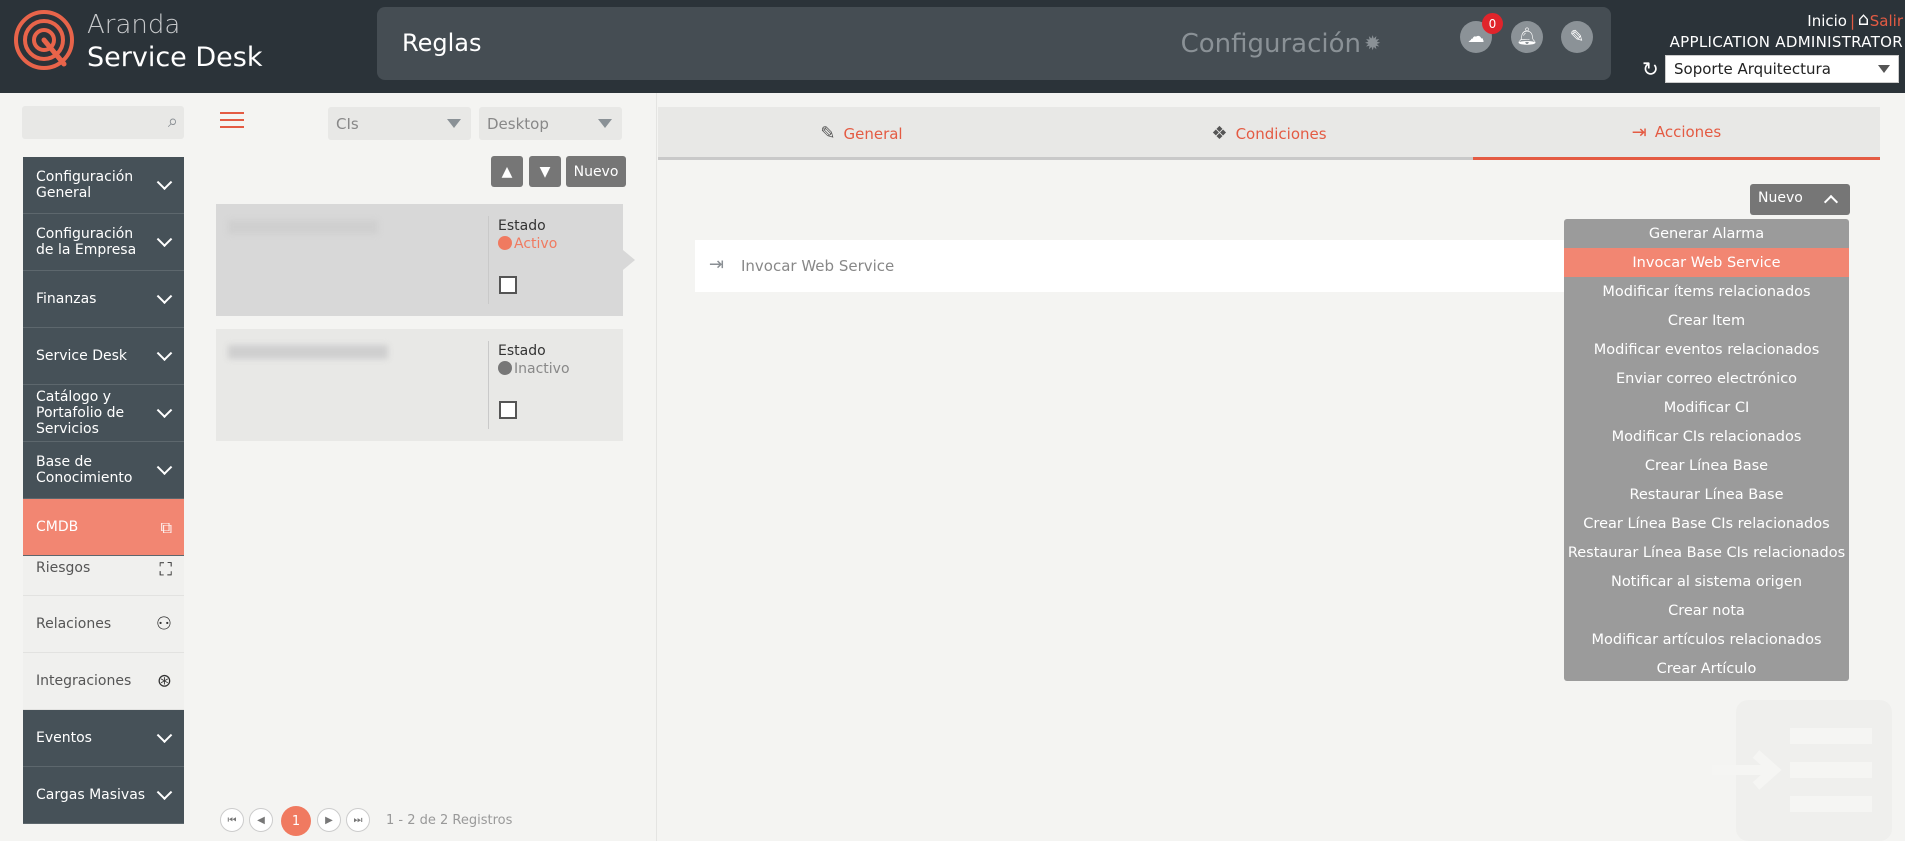 This screenshot has height=841, width=1905. What do you see at coordinates (449, 820) in the screenshot?
I see `pager-summary: 1 - 2 de 2 Registros` at bounding box center [449, 820].